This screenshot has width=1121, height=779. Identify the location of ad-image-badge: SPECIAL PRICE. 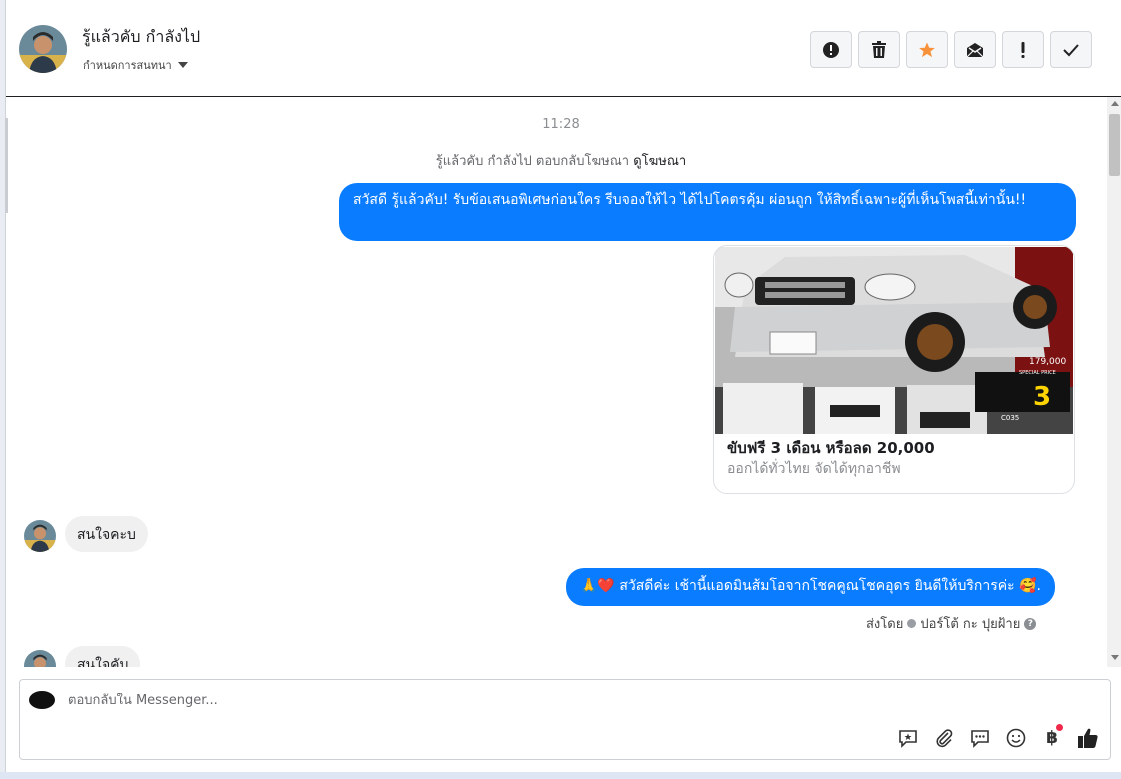
(1037, 373).